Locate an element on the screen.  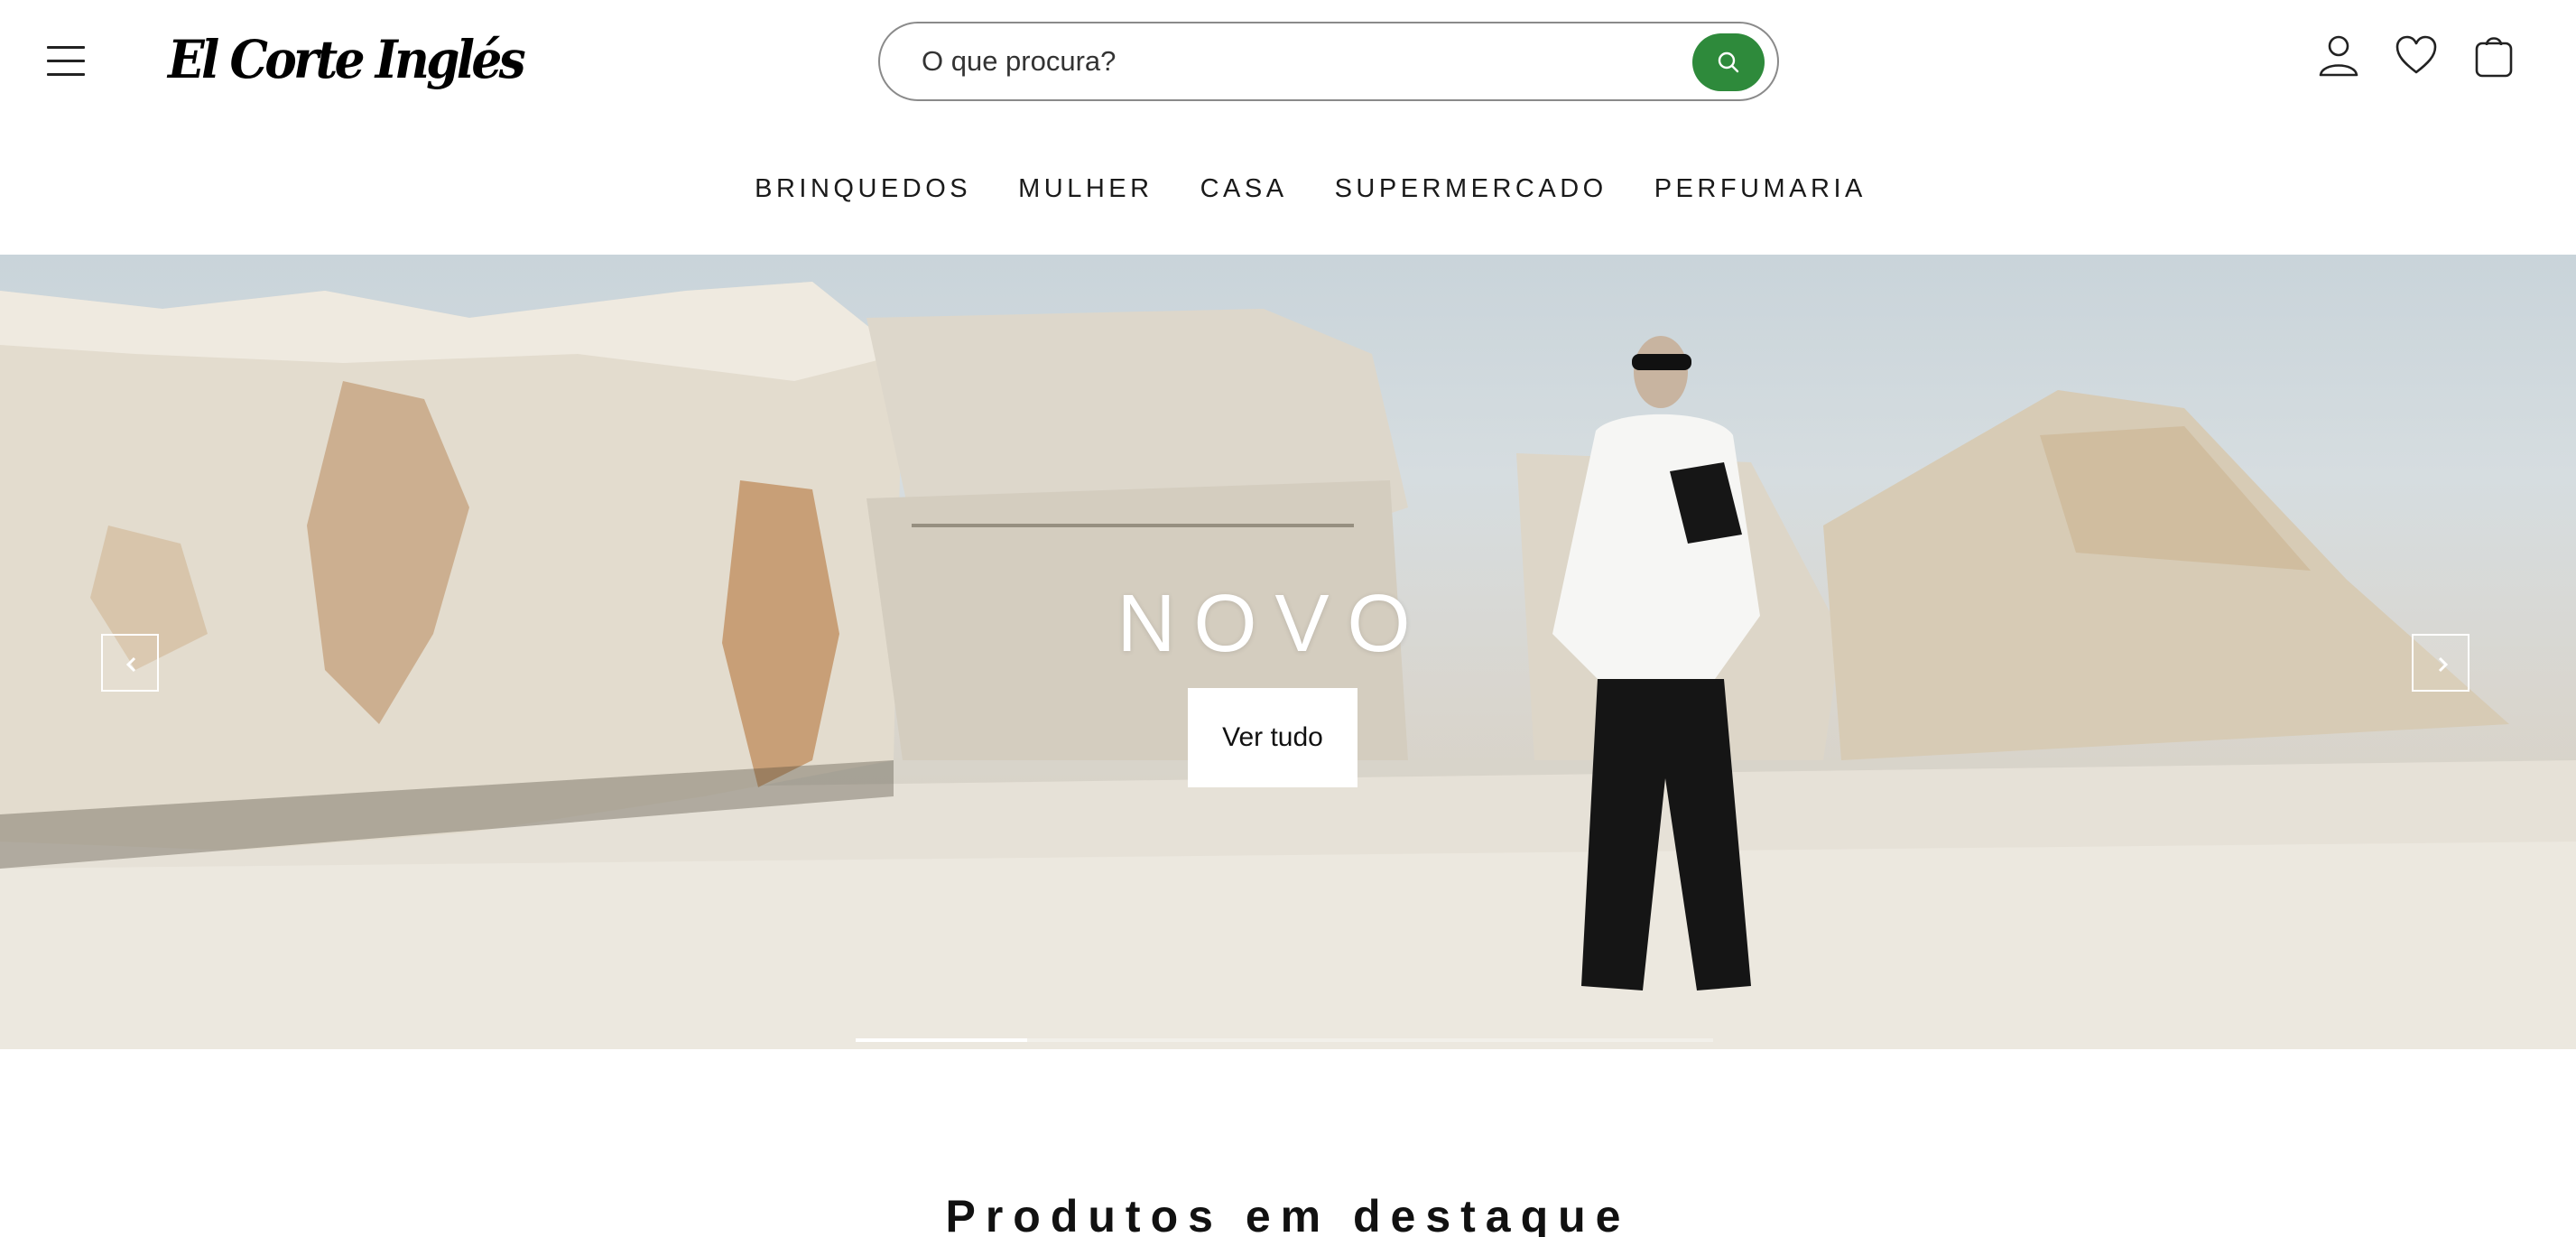
nav-item-casa: CASA is located at coordinates (1244, 188).